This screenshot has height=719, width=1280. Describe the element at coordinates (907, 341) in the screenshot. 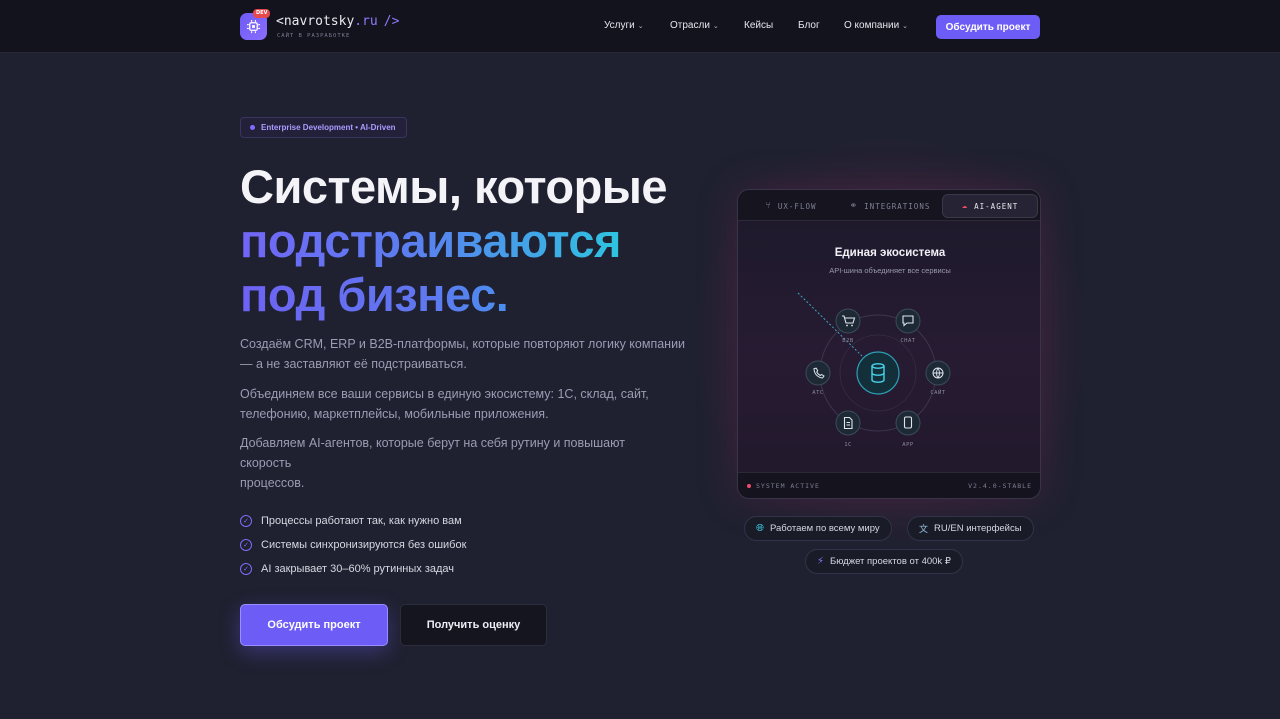

I see `node-label: CHAT` at that location.